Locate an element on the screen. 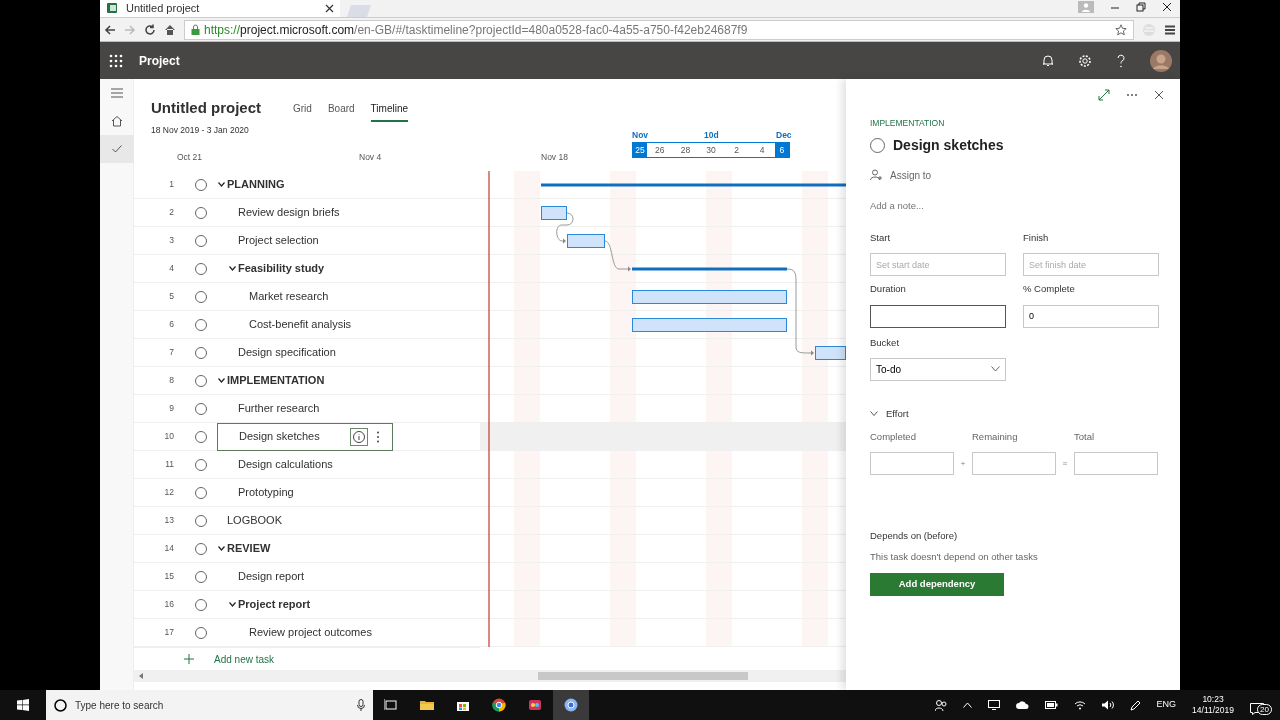 This screenshot has height=720, width=1280. task-row: 3 Project selection is located at coordinates (307, 241).